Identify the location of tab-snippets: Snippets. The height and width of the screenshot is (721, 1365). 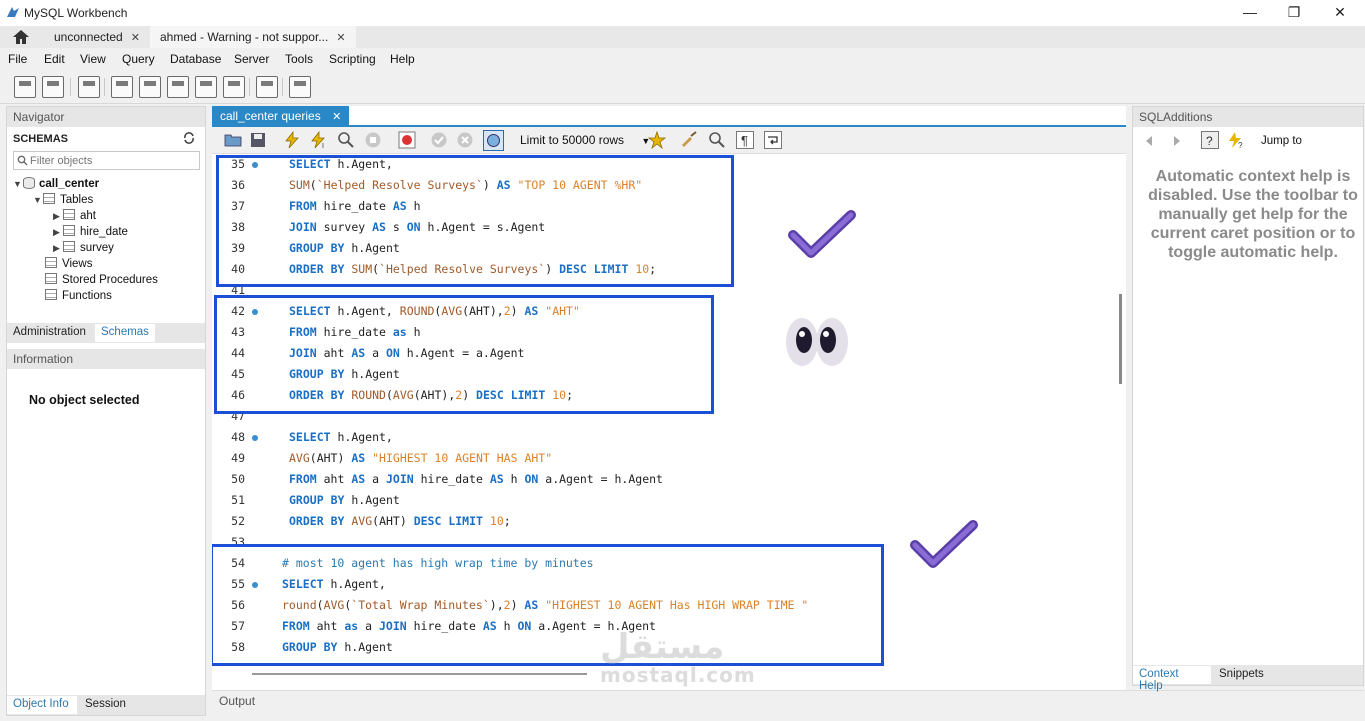
(1241, 675).